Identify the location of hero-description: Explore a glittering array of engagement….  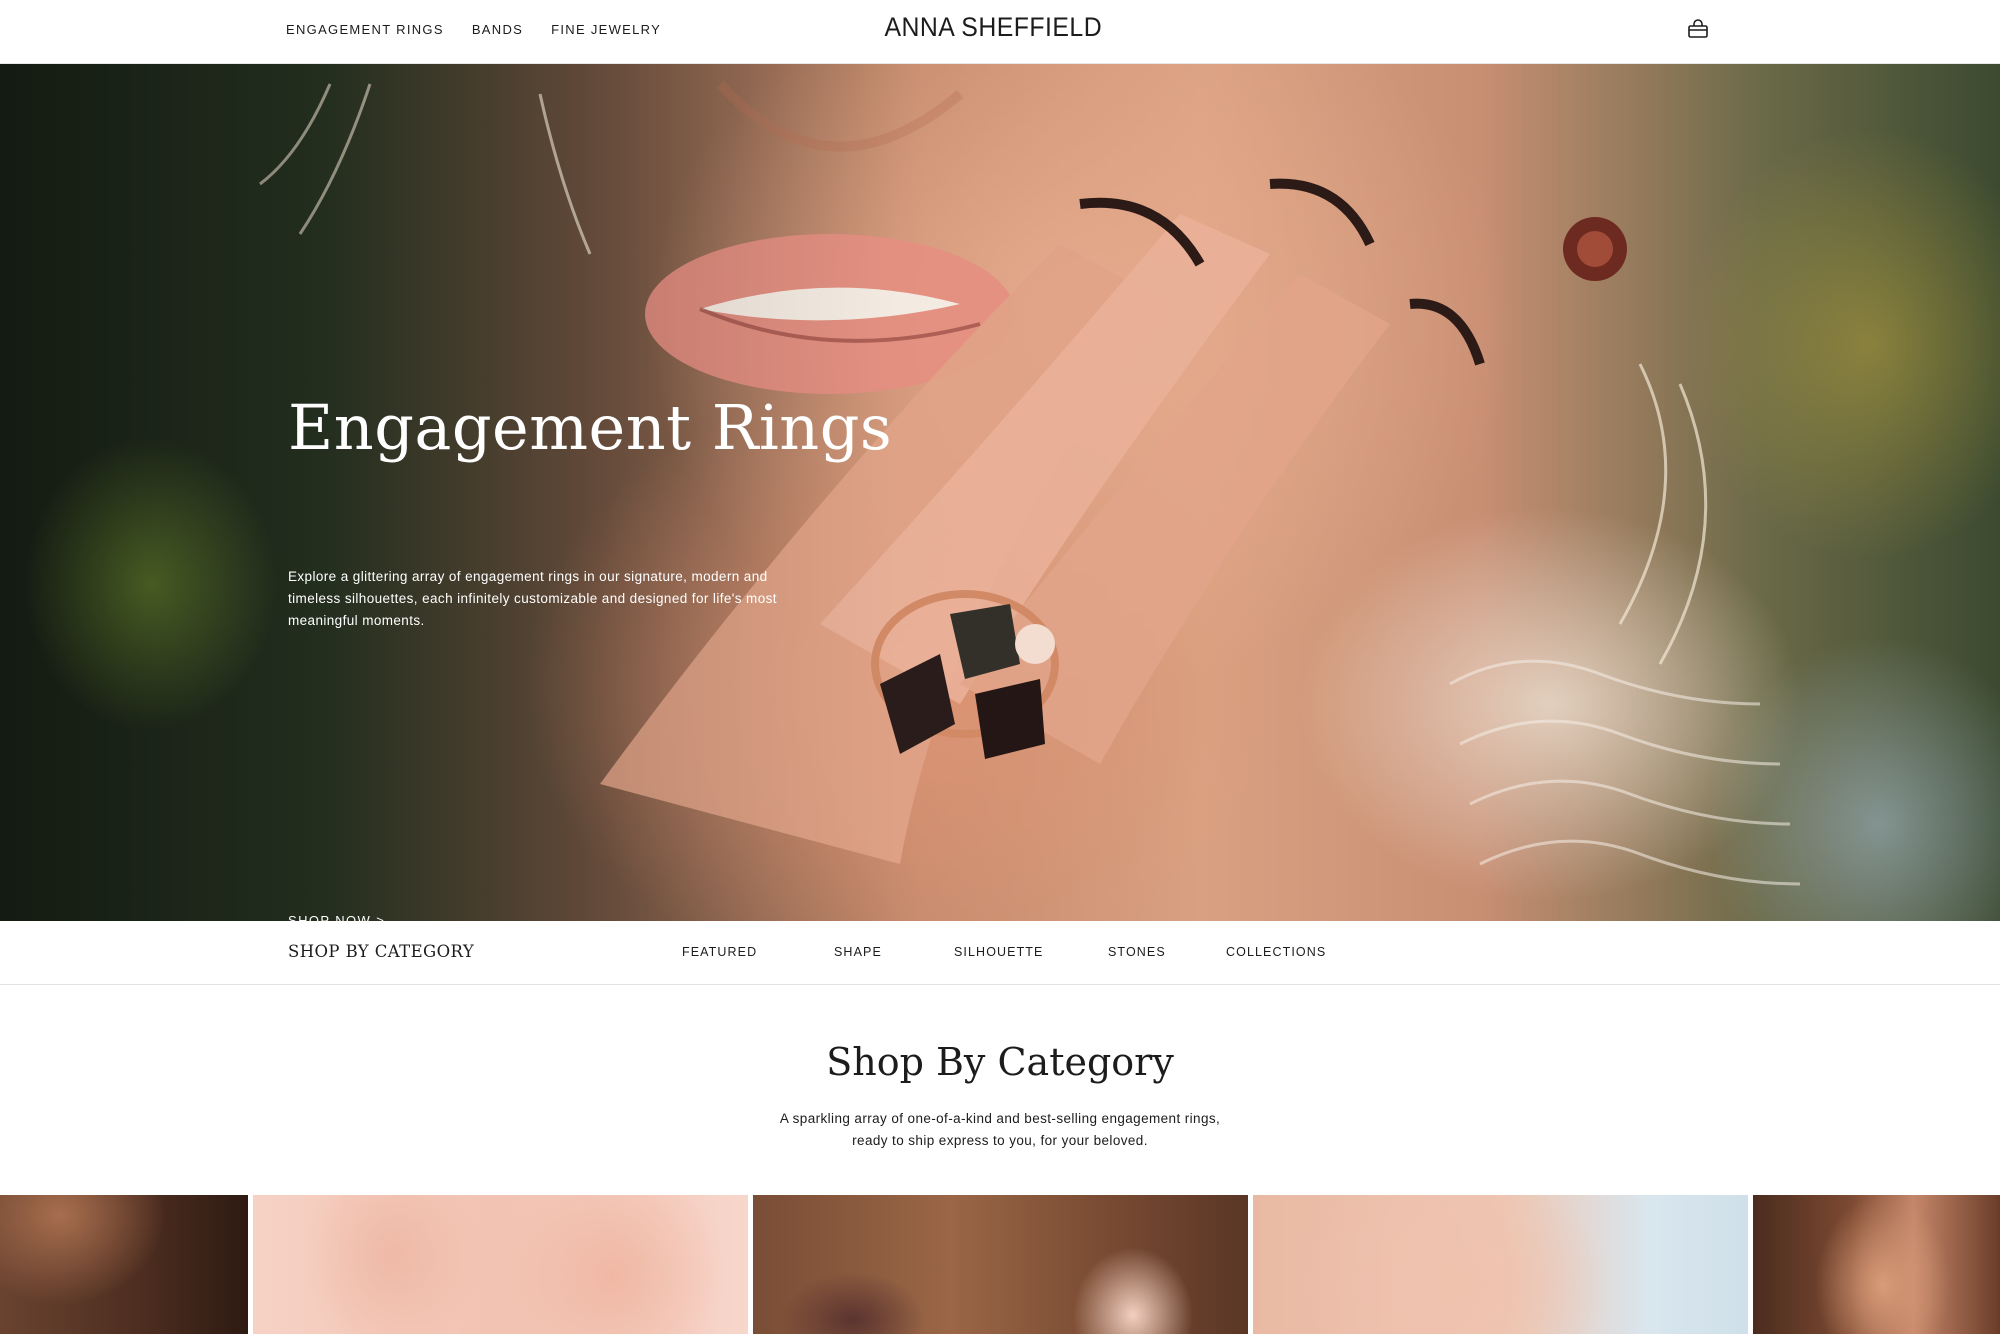
(532, 598).